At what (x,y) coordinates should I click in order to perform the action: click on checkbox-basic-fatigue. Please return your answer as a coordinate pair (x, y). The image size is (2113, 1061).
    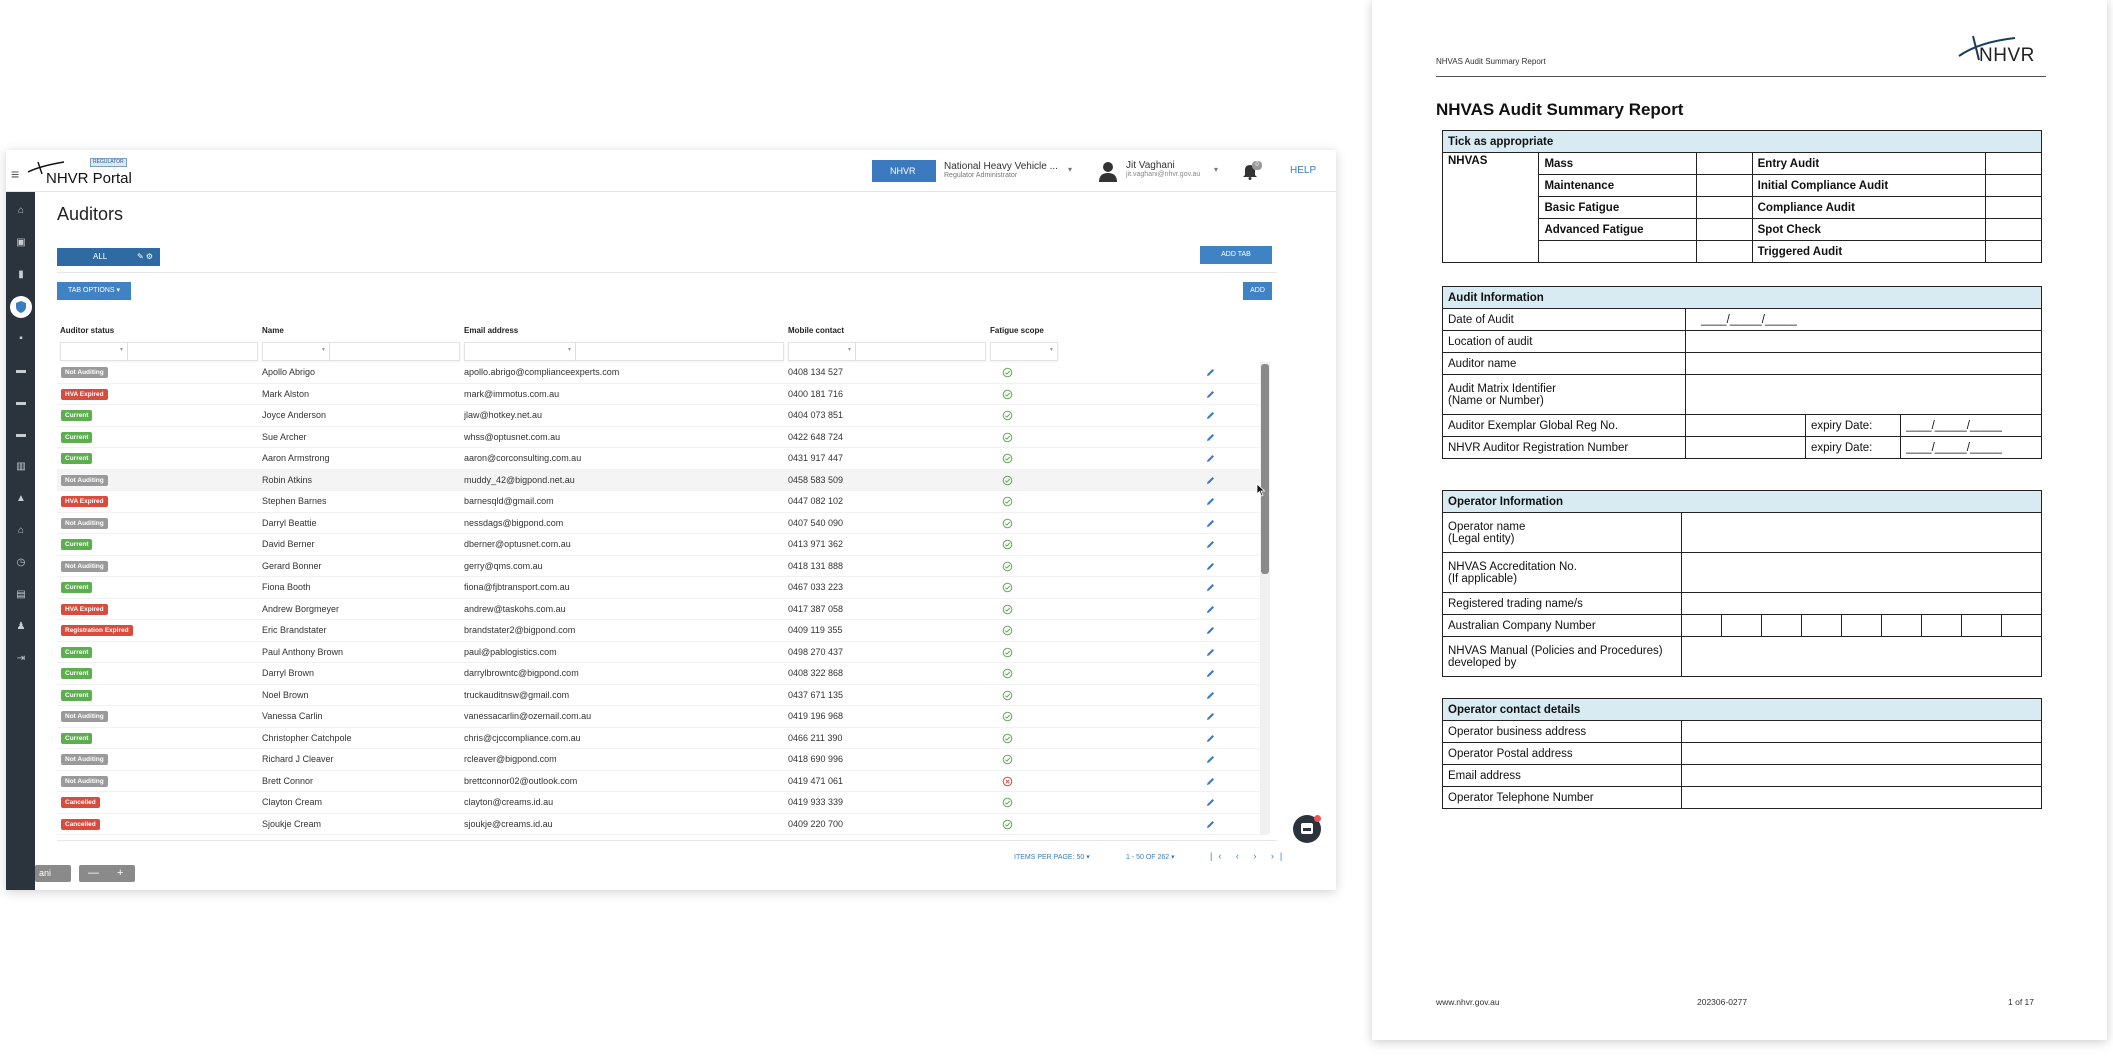
    Looking at the image, I should click on (1724, 207).